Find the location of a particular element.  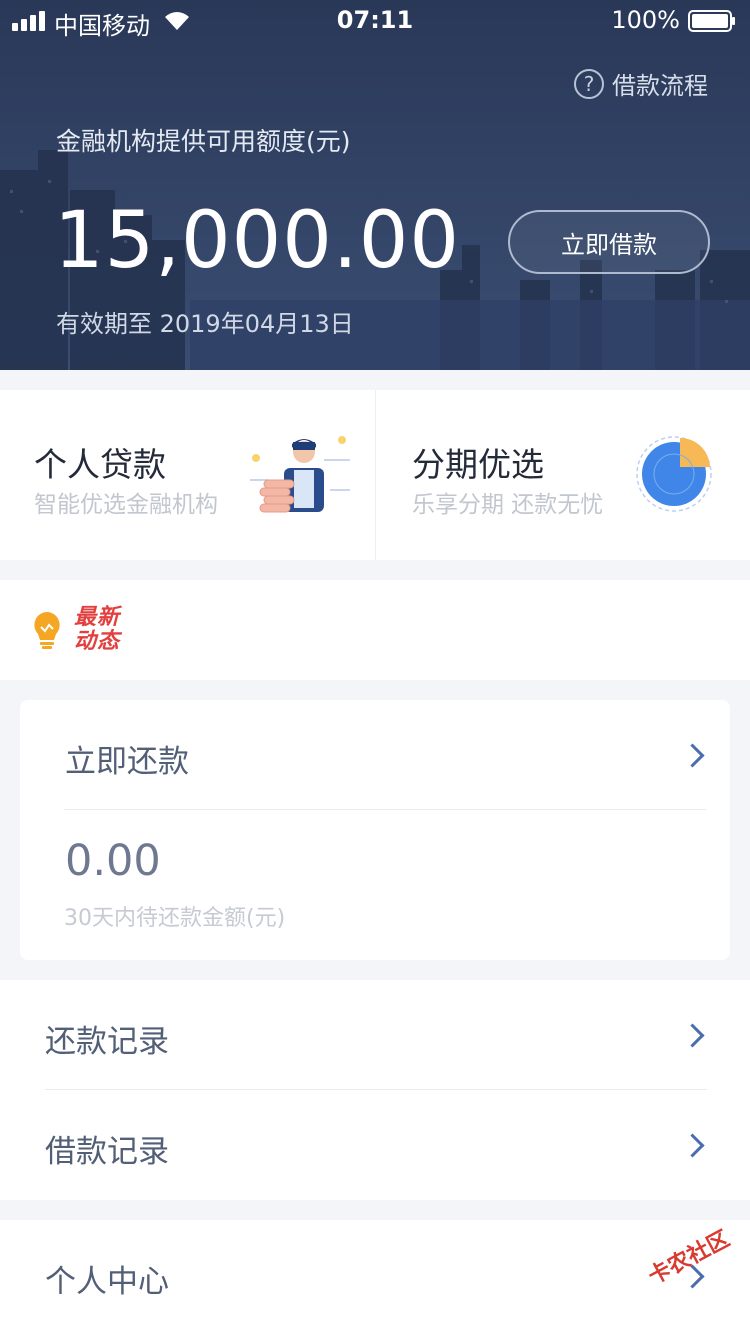

help-icon: ? is located at coordinates (589, 83).